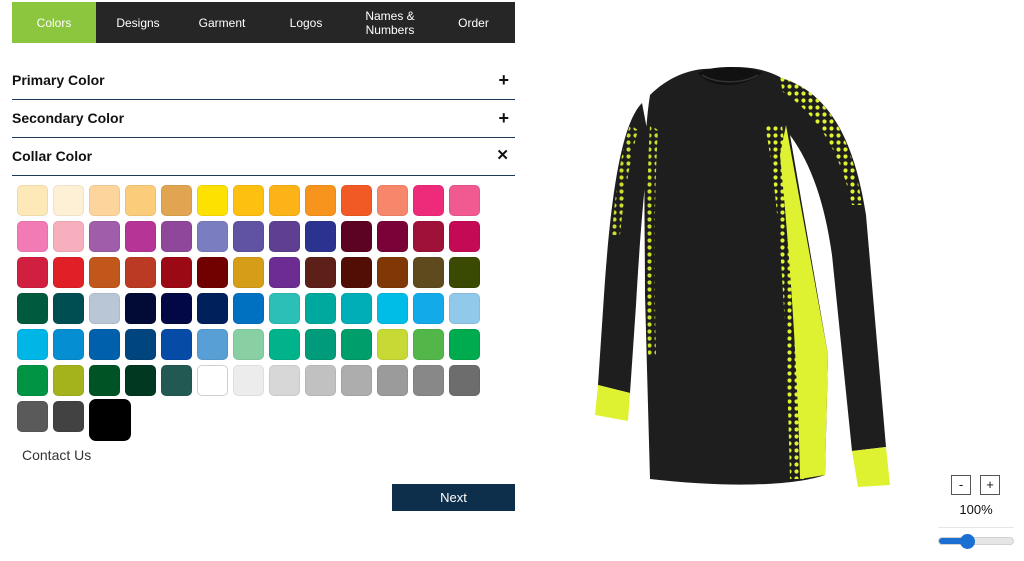  I want to click on contact-us-link: Contact Us, so click(56, 455).